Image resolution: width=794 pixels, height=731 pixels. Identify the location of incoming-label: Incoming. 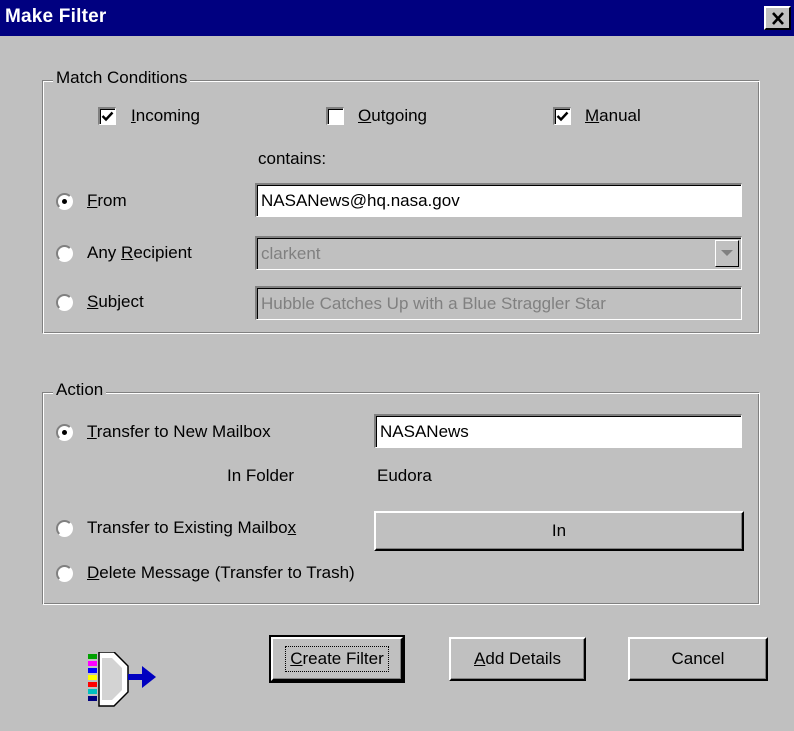
(165, 116).